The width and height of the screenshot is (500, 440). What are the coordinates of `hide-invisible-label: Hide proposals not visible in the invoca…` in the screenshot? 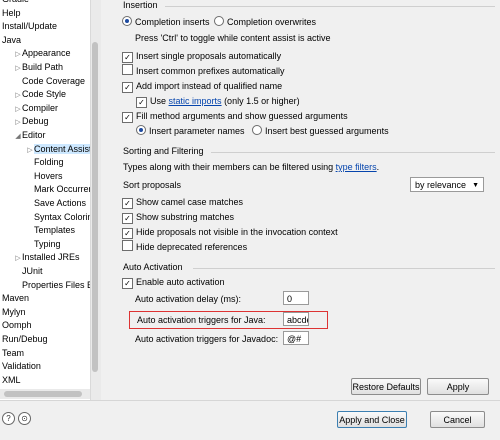 It's located at (237, 232).